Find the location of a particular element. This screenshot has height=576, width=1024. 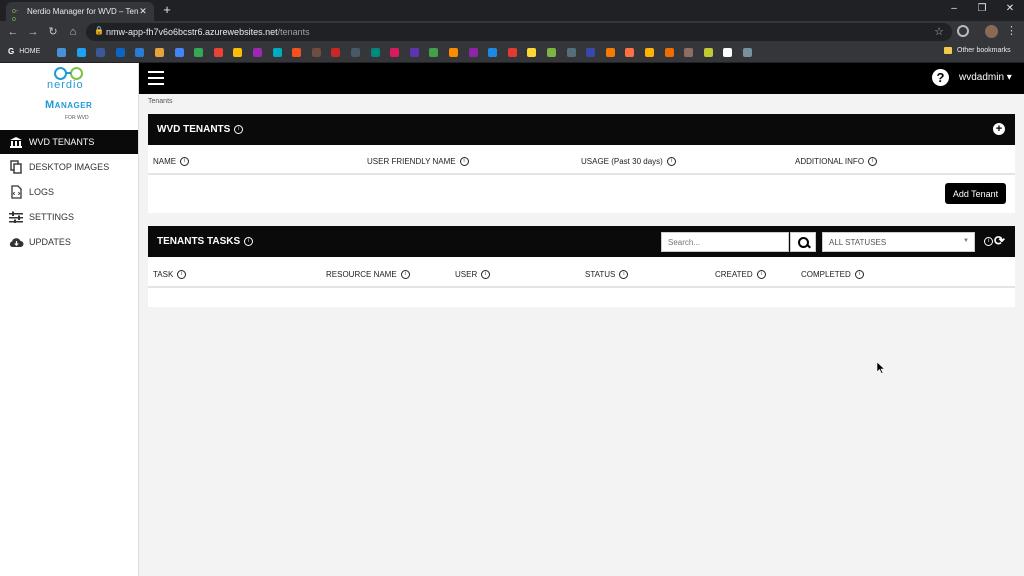

close-tab-icon: ✕ is located at coordinates (143, 11).